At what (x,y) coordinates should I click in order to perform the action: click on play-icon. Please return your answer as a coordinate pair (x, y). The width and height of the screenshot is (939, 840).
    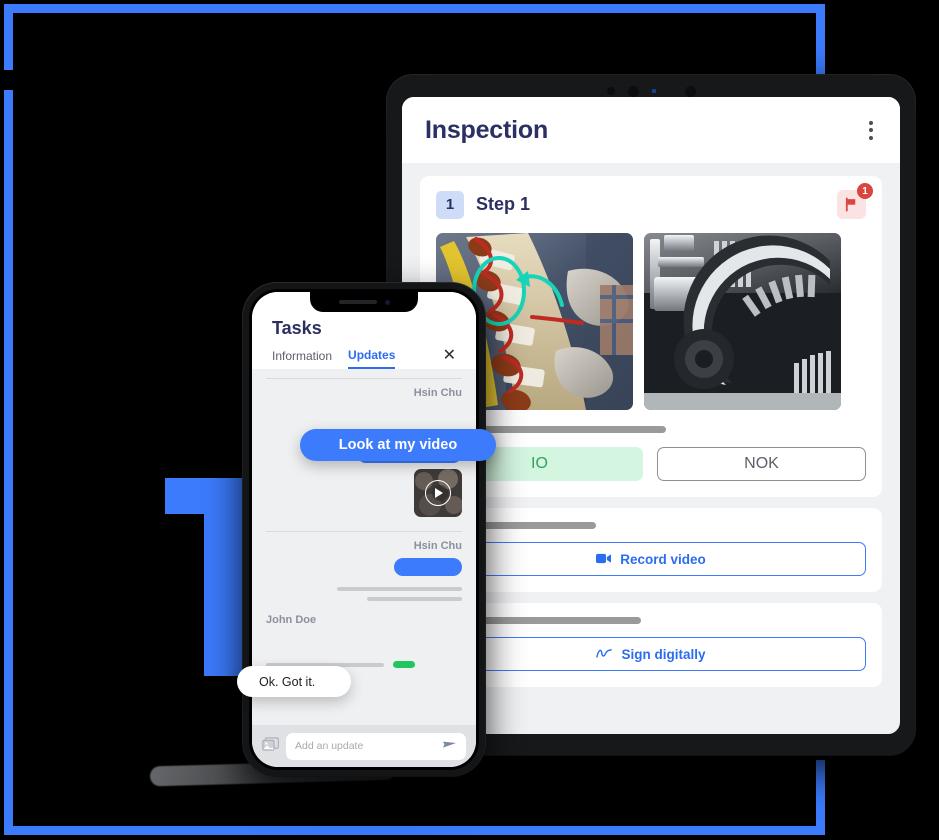
    Looking at the image, I should click on (438, 493).